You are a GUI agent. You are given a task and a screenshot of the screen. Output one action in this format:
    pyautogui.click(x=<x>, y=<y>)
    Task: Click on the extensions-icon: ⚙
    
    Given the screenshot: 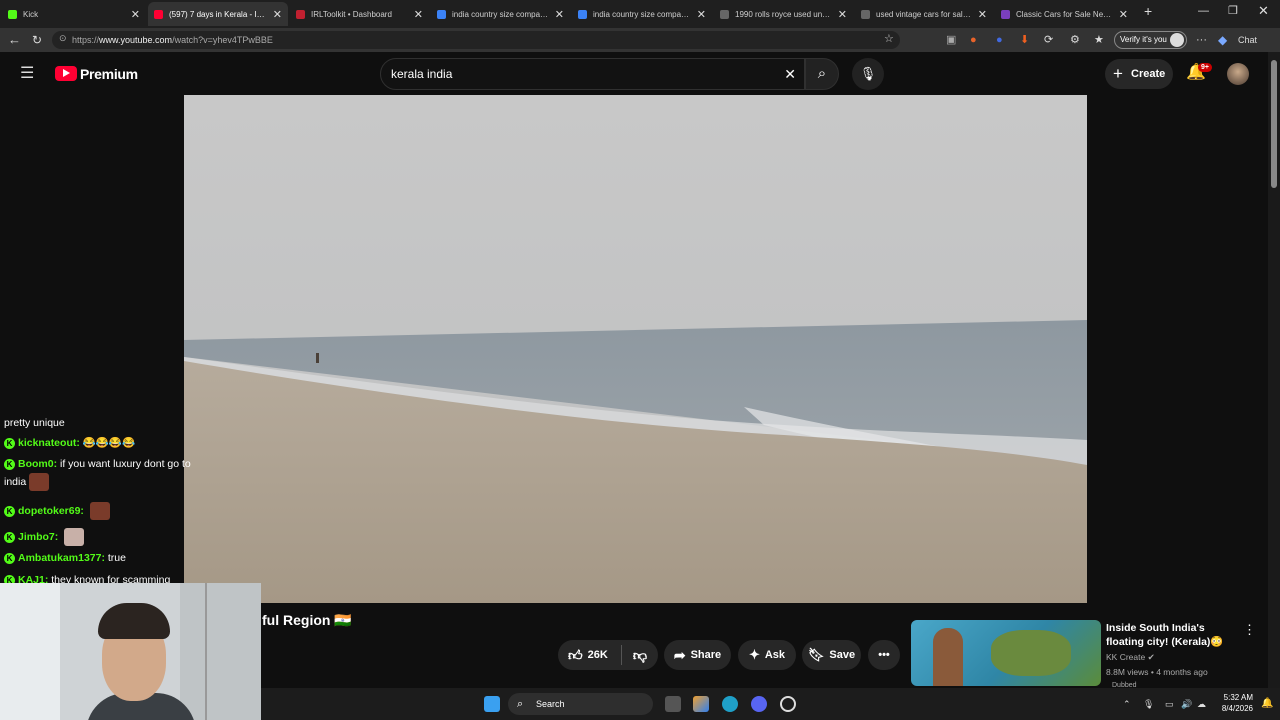 What is the action you would take?
    pyautogui.click(x=1075, y=40)
    